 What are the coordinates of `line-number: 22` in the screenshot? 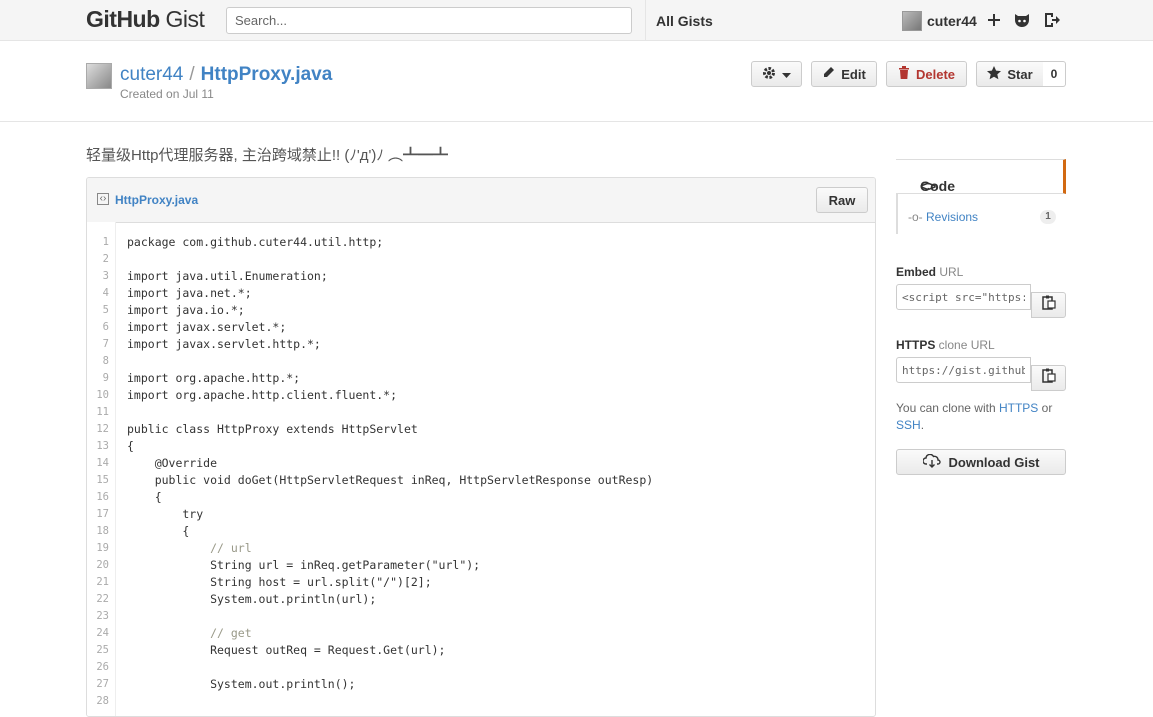 It's located at (98, 599).